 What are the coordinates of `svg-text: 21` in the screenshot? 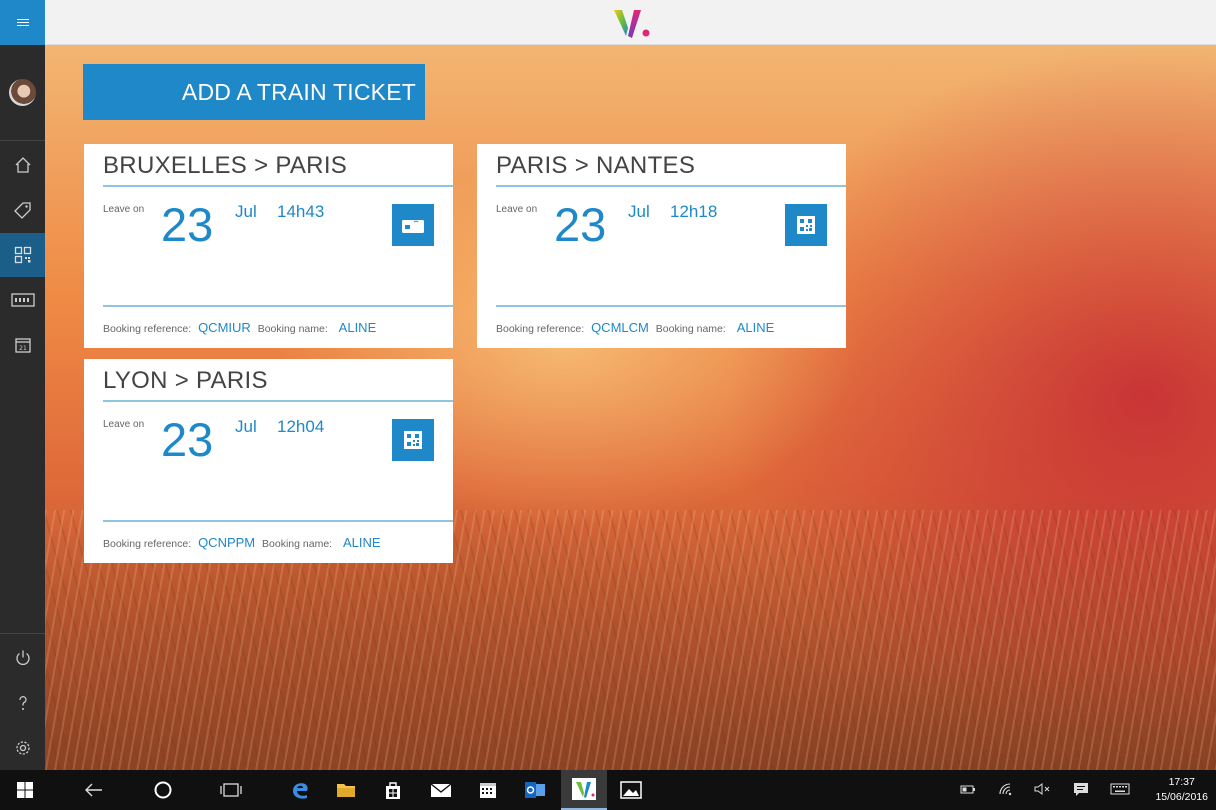 It's located at (23, 348).